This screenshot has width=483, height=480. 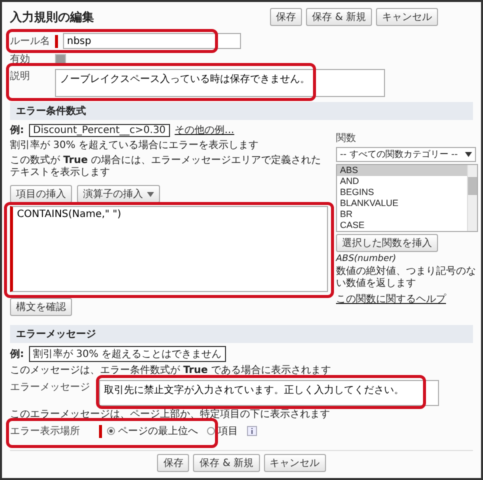 I want to click on footer-button: 保存 & 新規, so click(x=226, y=463).